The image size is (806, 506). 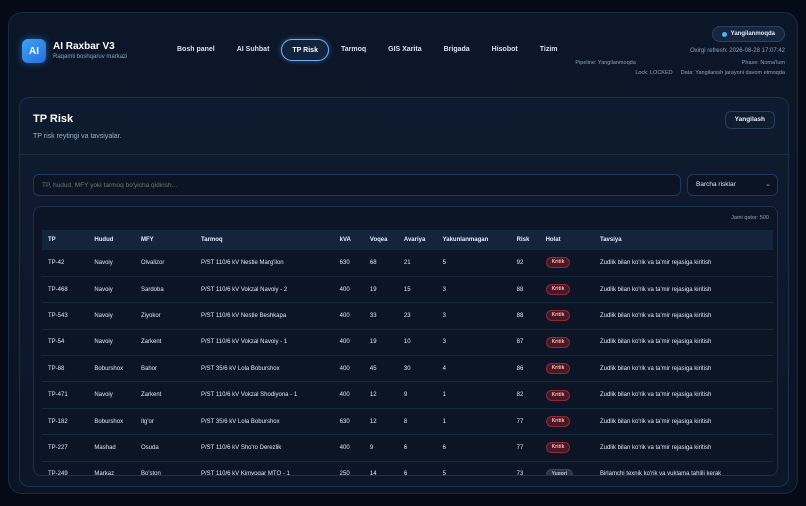 I want to click on column-header-hudud: Hudud, so click(x=111, y=240).